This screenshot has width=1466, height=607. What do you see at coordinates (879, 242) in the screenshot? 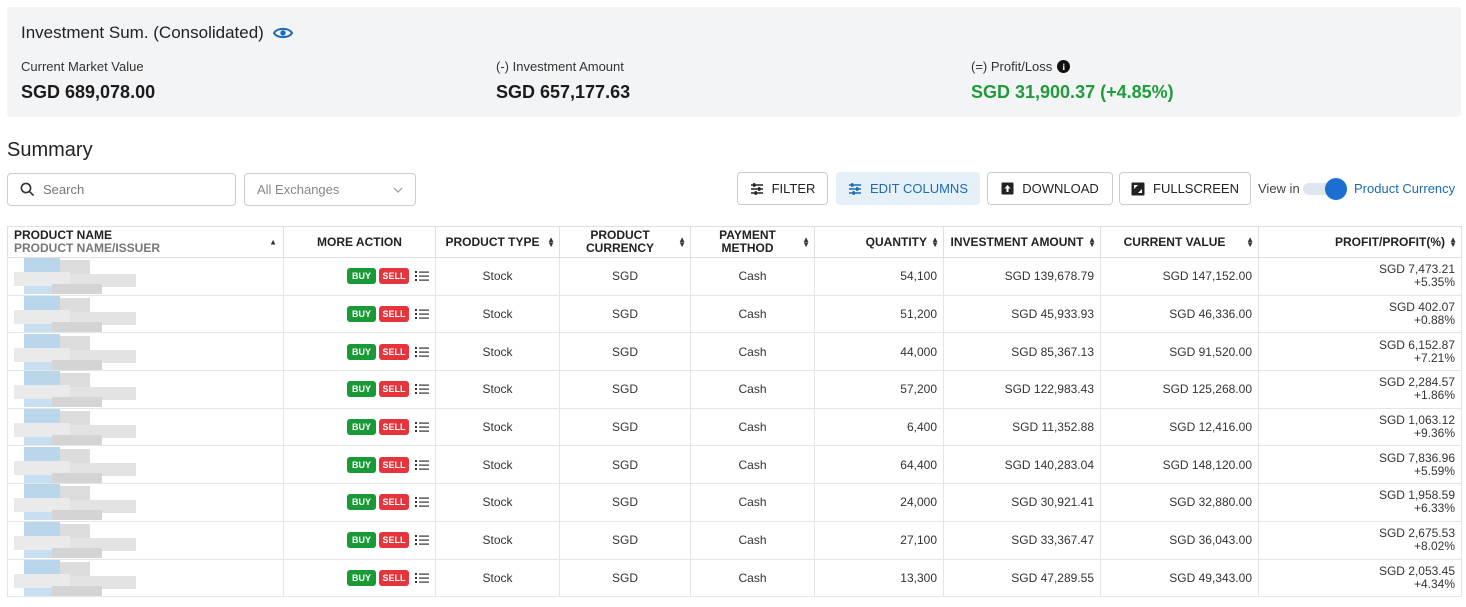
I see `col-quantity: QUANTITY ▲ ▼` at bounding box center [879, 242].